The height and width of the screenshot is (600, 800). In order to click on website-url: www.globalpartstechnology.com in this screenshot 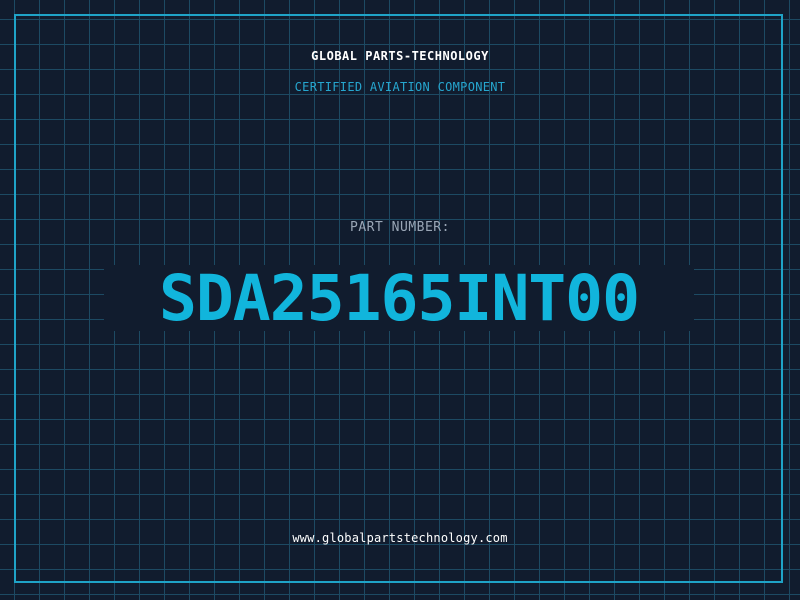, I will do `click(400, 538)`.